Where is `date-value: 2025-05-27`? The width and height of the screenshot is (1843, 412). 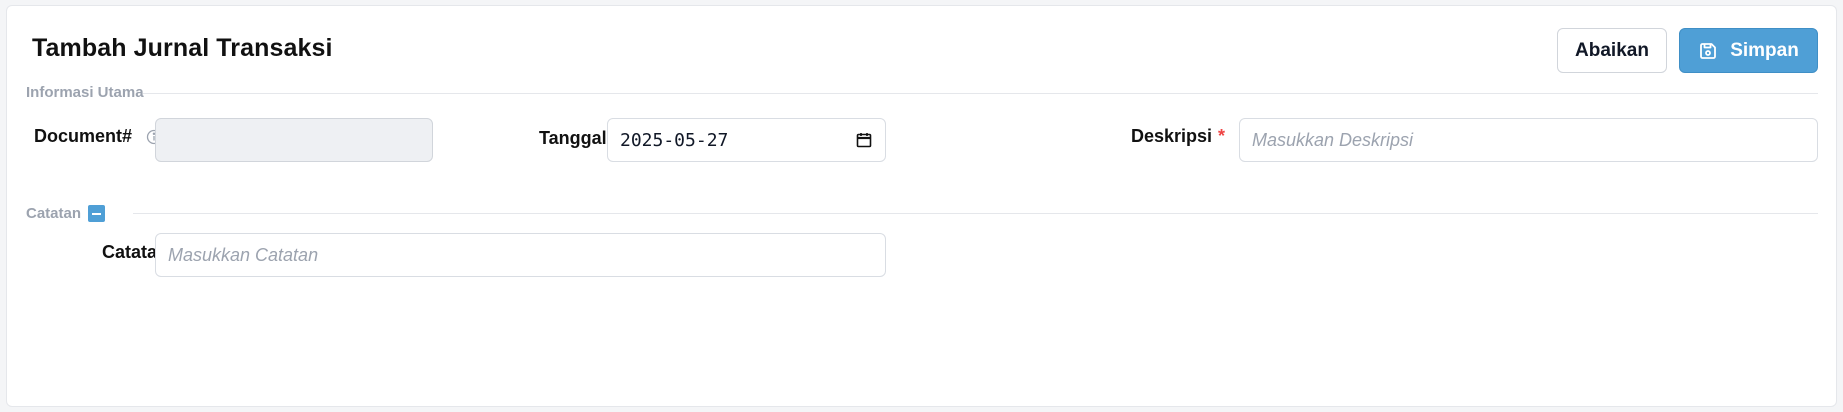 date-value: 2025-05-27 is located at coordinates (674, 140).